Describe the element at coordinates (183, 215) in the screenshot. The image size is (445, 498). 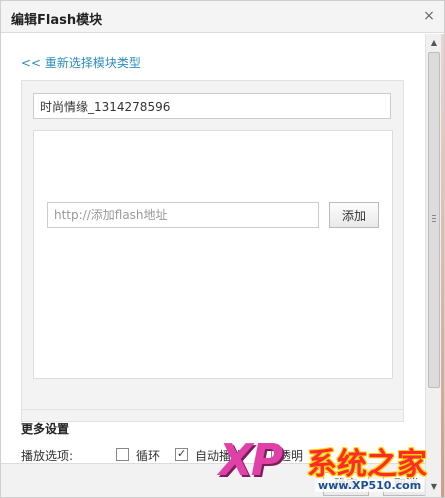
I see `flash-url-input` at that location.